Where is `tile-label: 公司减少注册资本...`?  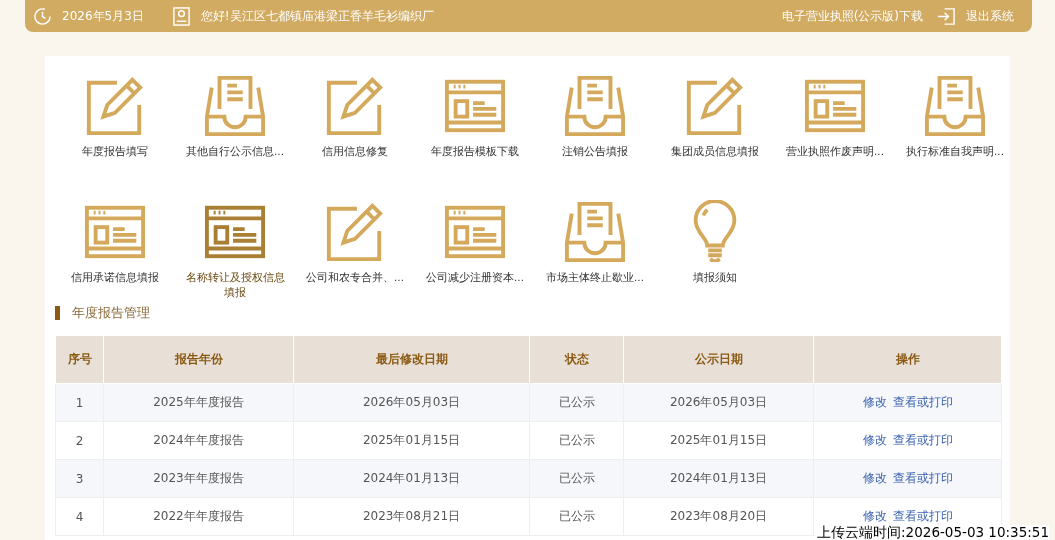
tile-label: 公司减少注册资本... is located at coordinates (475, 277).